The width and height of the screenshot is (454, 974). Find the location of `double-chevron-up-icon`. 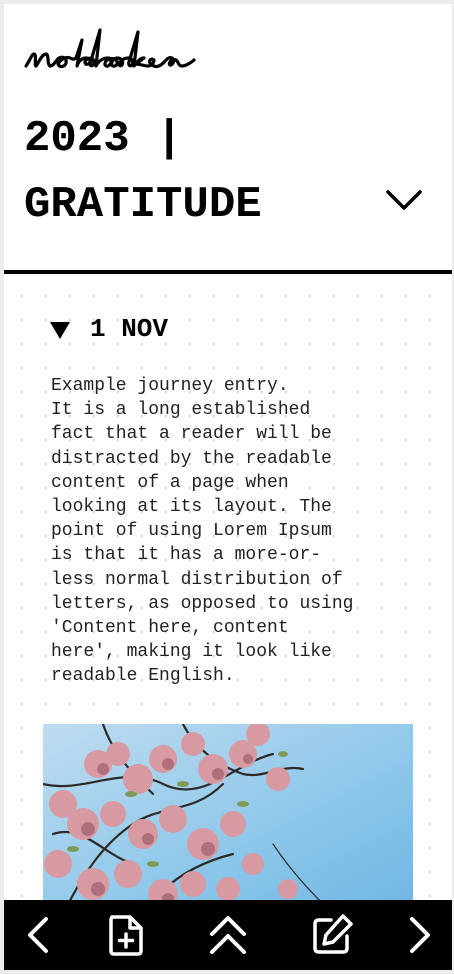

double-chevron-up-icon is located at coordinates (228, 935).